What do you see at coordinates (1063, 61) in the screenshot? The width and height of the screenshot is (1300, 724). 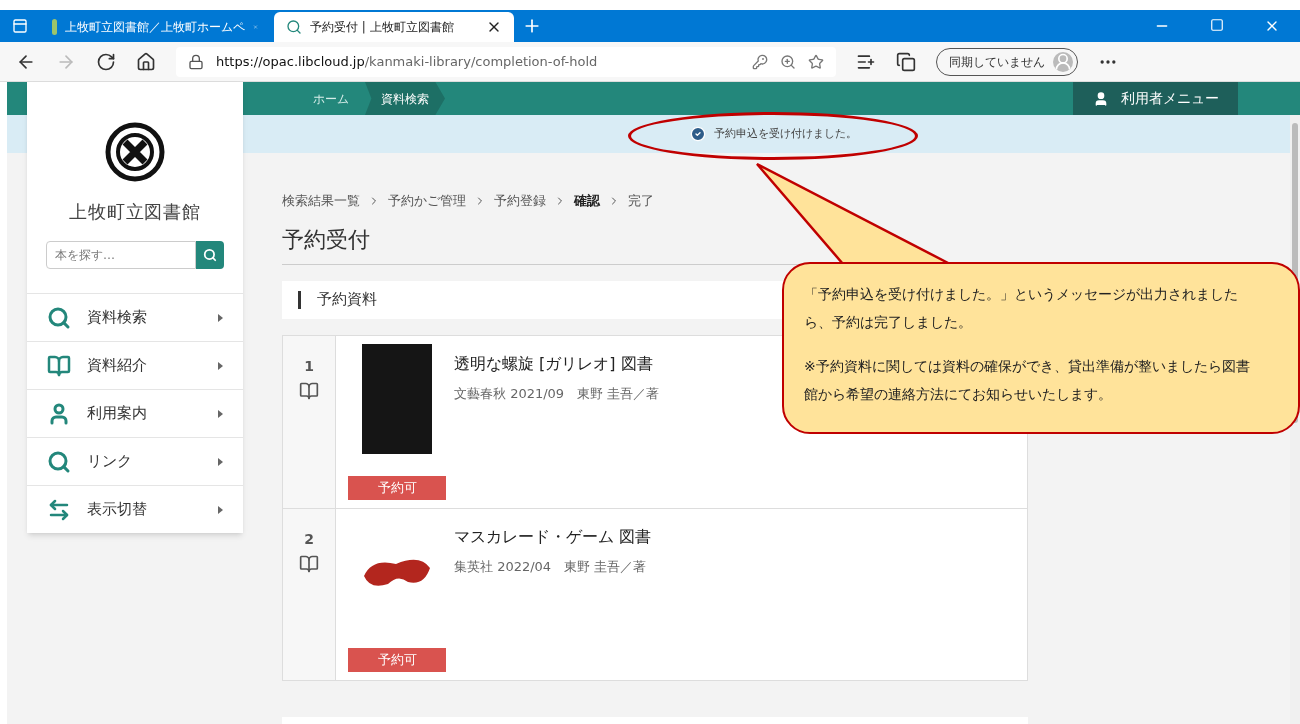 I see `avatar-icon` at bounding box center [1063, 61].